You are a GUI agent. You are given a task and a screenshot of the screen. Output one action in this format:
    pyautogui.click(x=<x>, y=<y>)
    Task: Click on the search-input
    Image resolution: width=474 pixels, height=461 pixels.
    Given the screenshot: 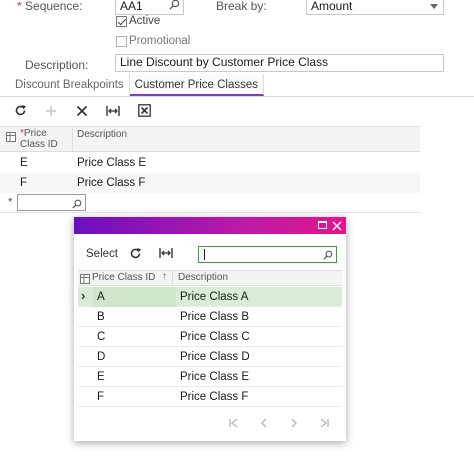 What is the action you would take?
    pyautogui.click(x=267, y=254)
    